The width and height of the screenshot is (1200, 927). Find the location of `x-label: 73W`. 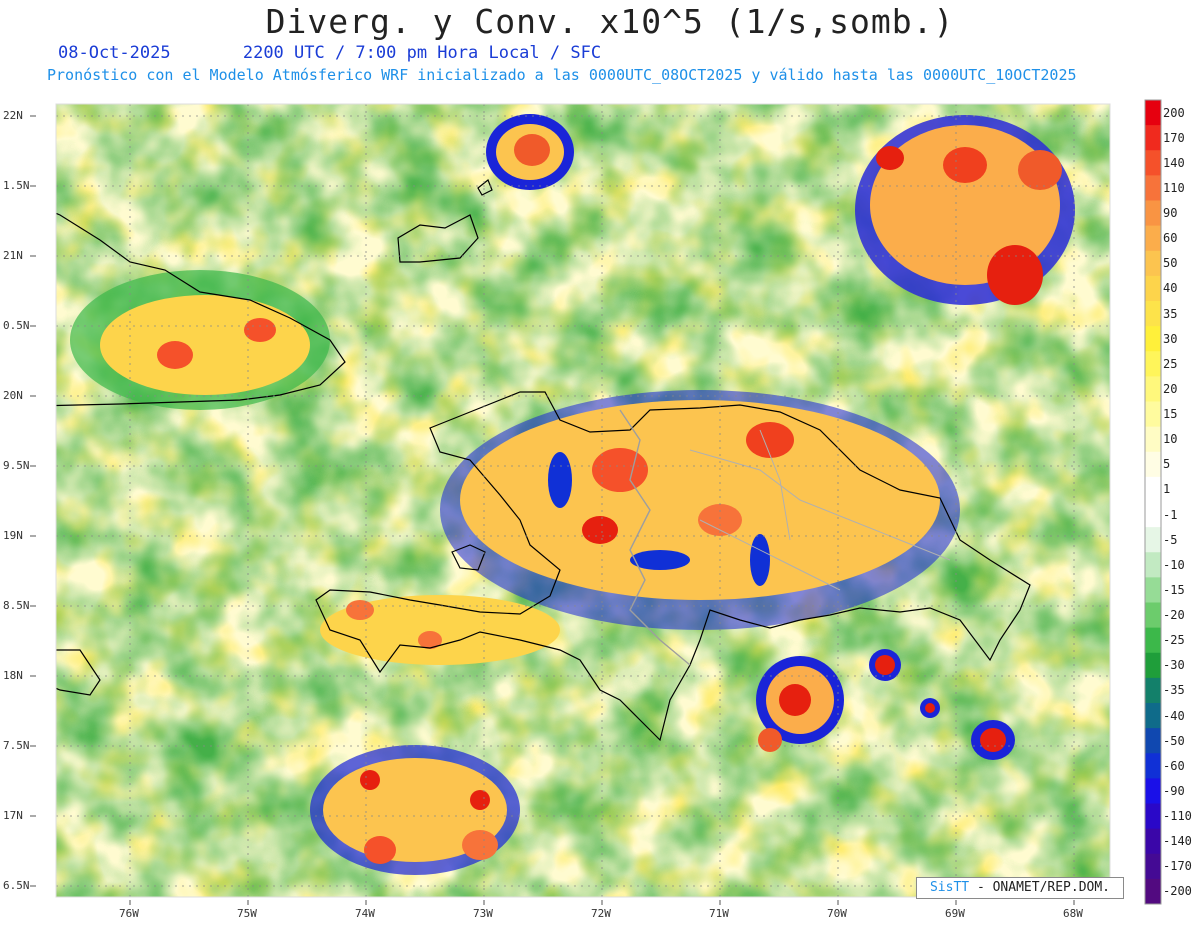

x-label: 73W is located at coordinates (483, 913).